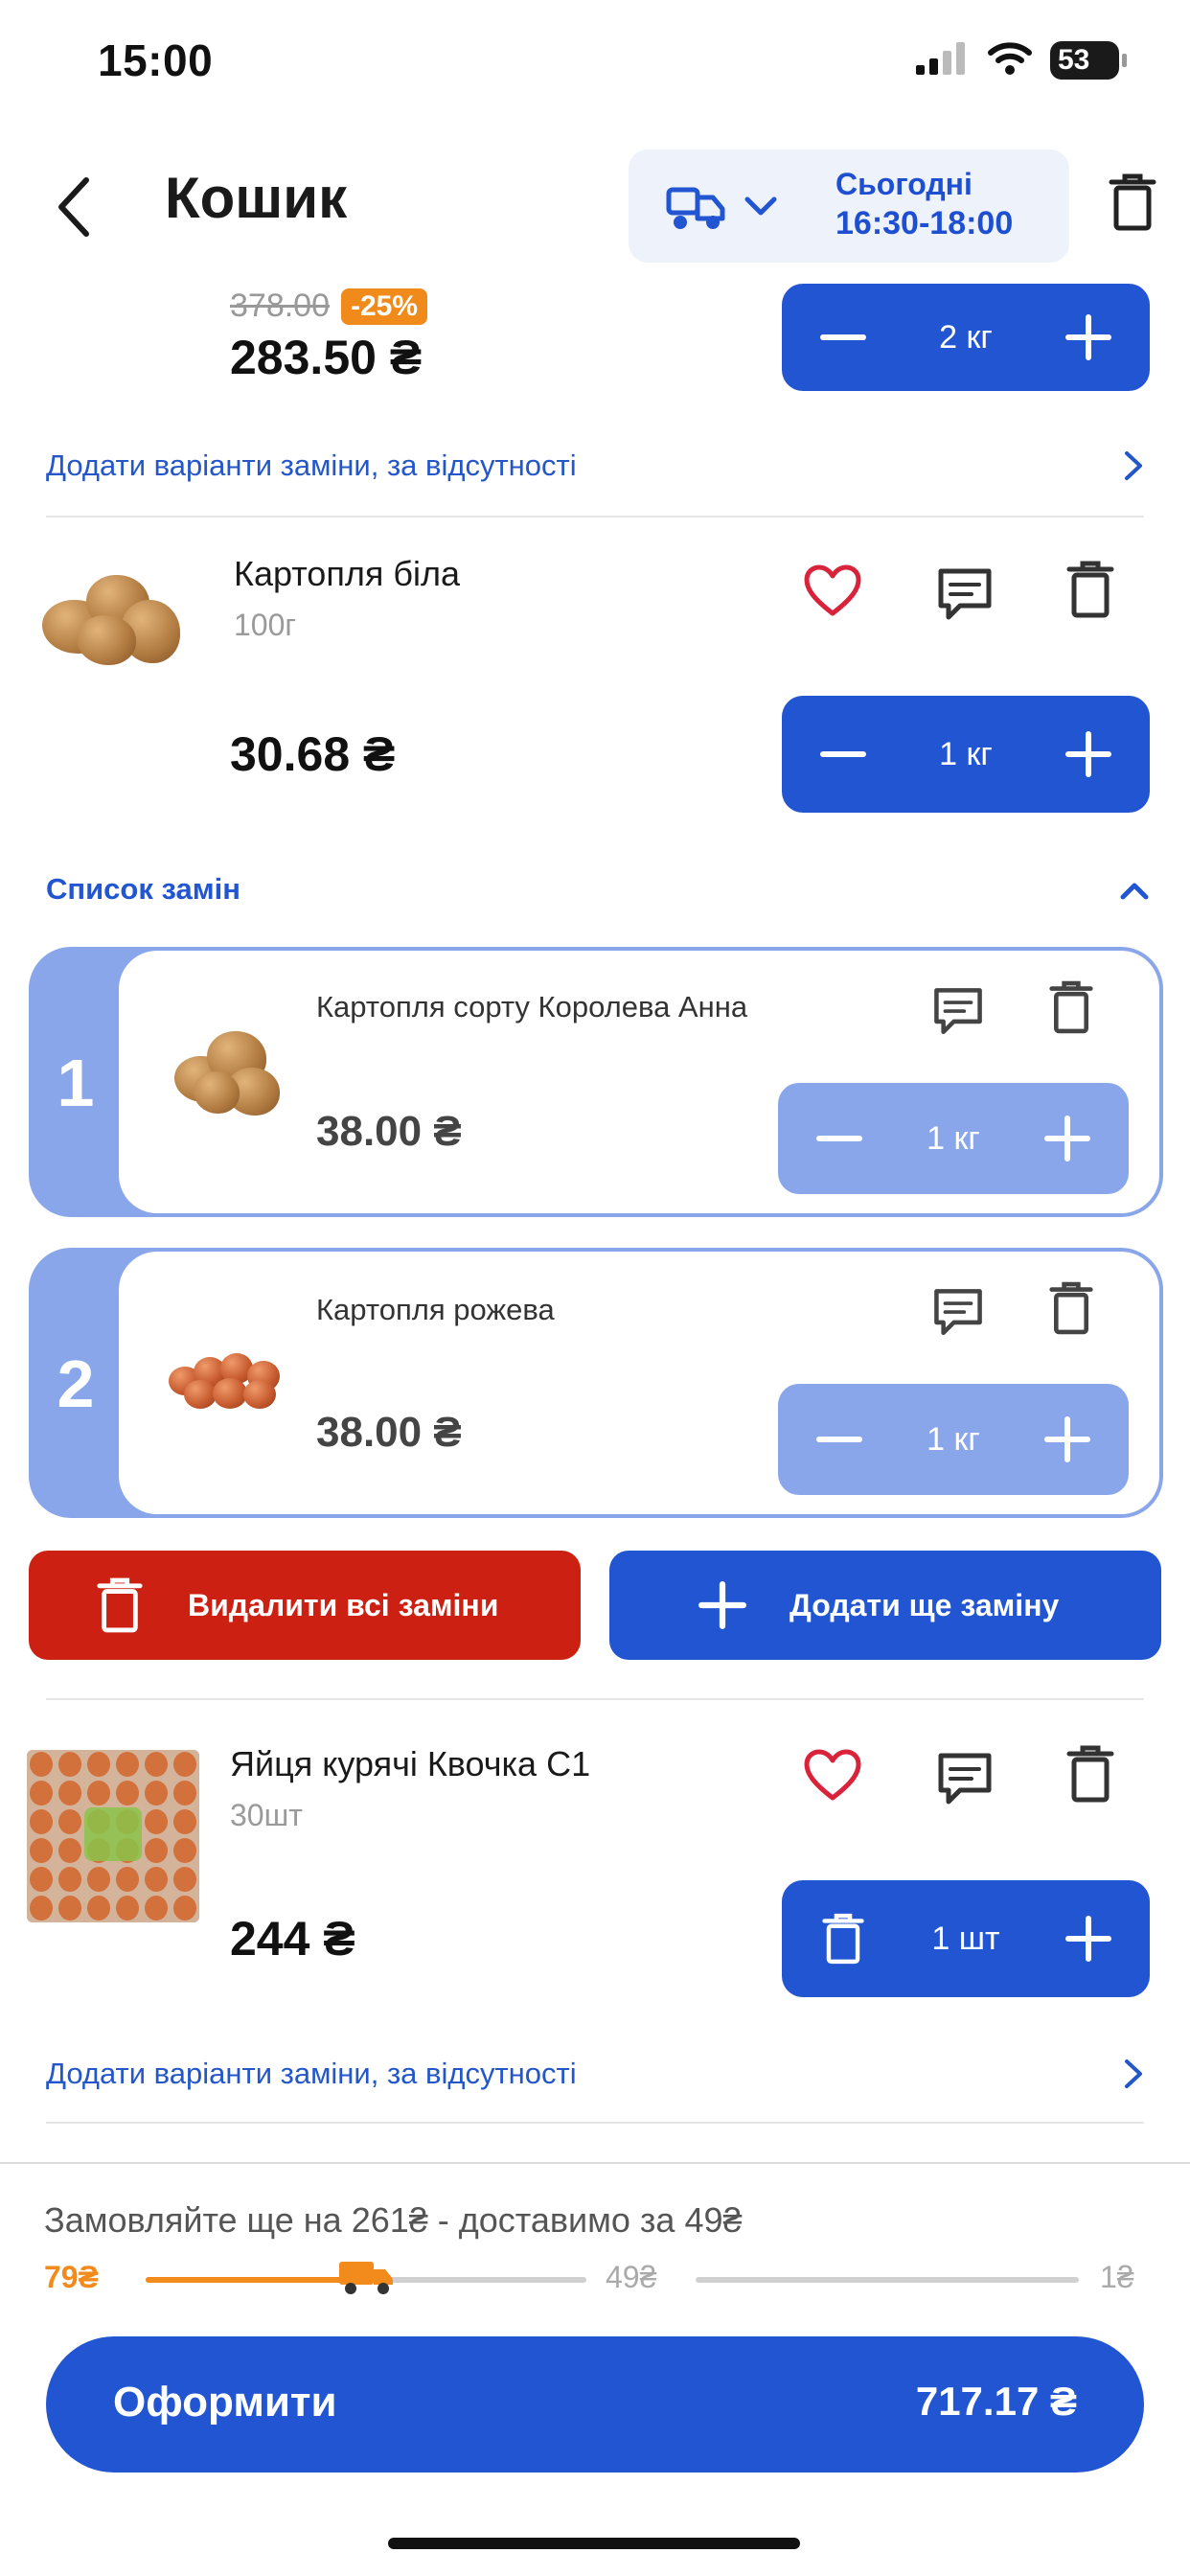  I want to click on product-weight: 30шт, so click(266, 1815).